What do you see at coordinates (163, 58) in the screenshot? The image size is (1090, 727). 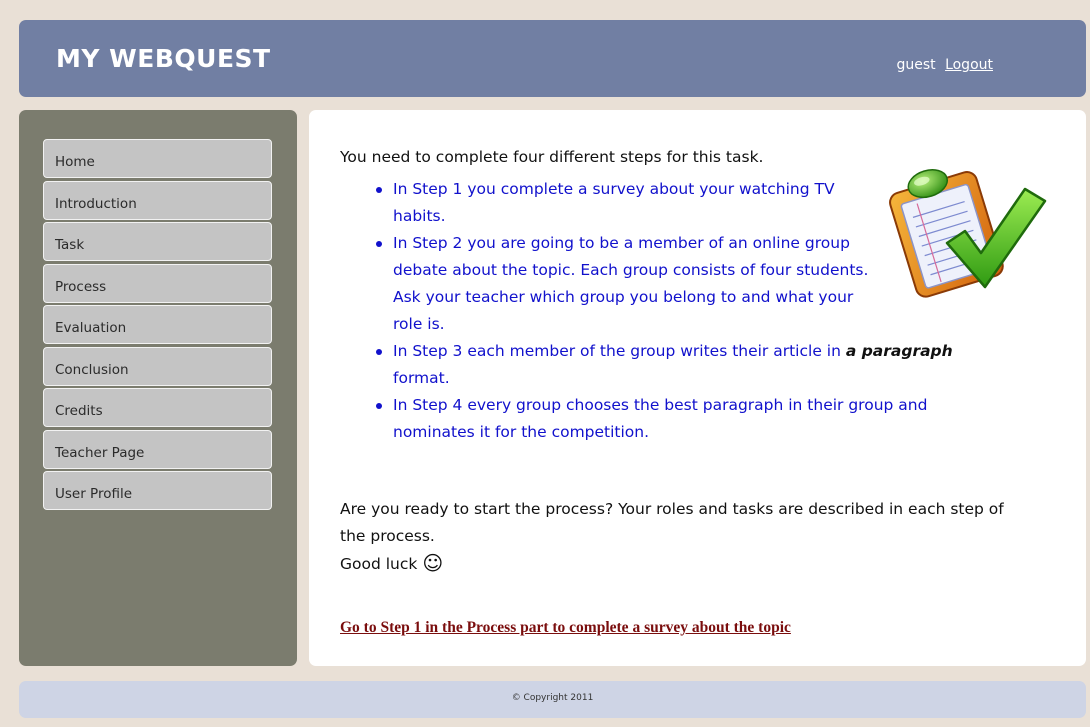 I see `site-title: MY WEBQUEST` at bounding box center [163, 58].